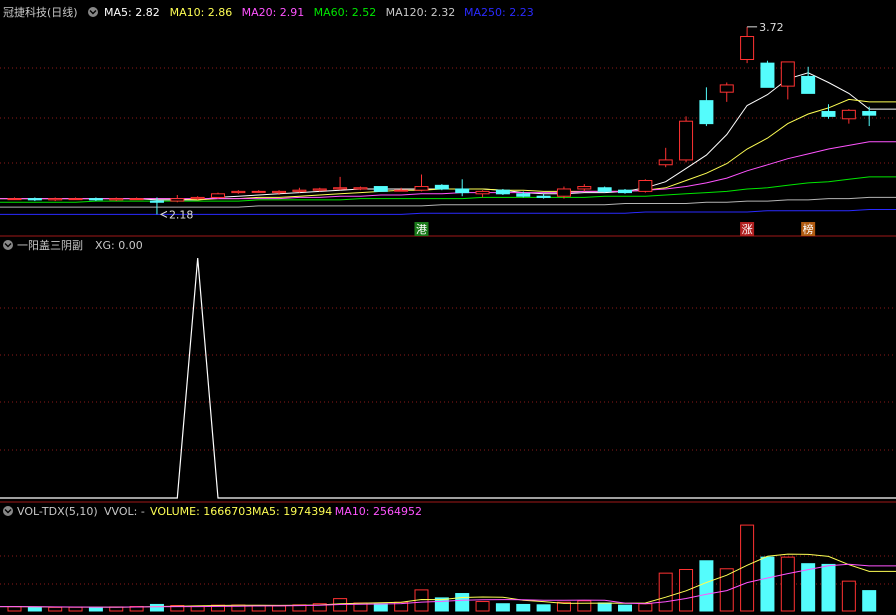 This screenshot has width=896, height=615. I want to click on indicator-panel-toggle, so click(8, 245).